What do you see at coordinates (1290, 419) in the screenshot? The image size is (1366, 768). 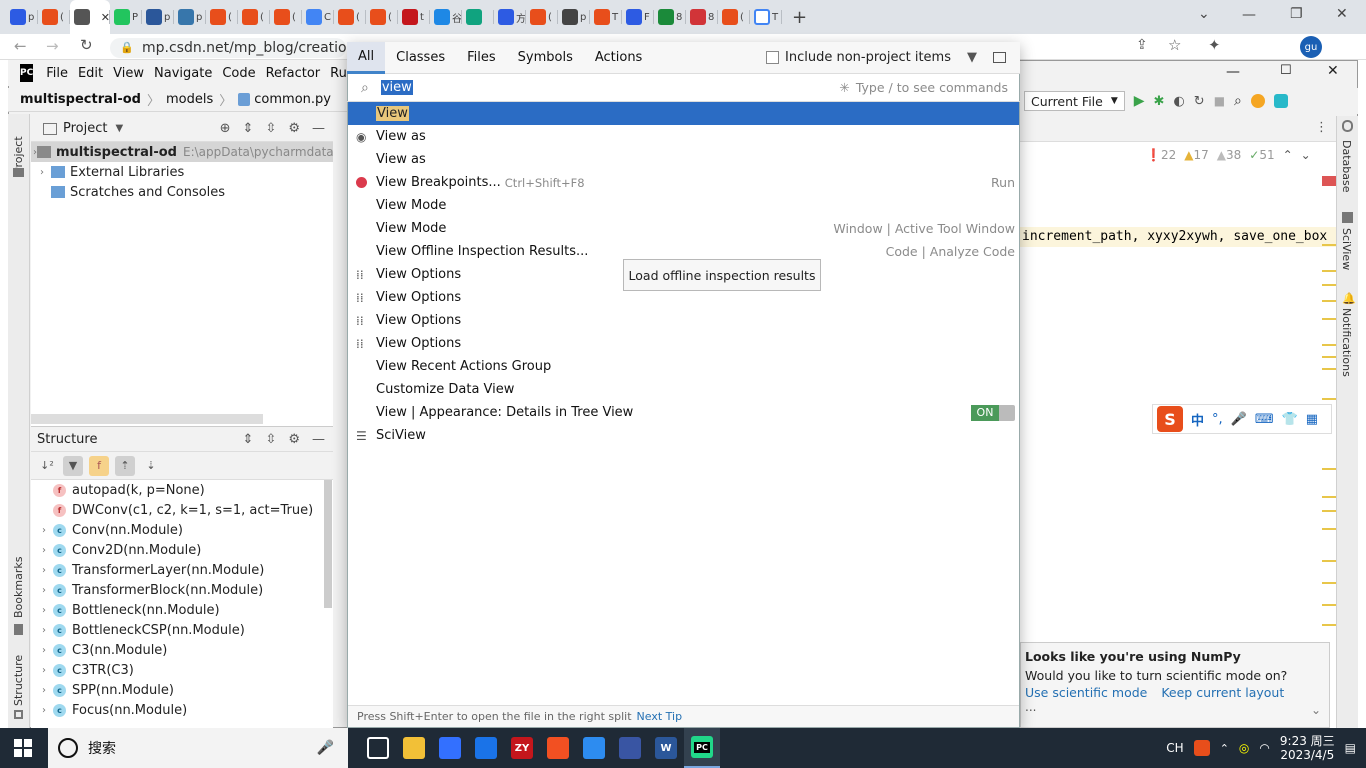 I see `skin-icon: 👕` at bounding box center [1290, 419].